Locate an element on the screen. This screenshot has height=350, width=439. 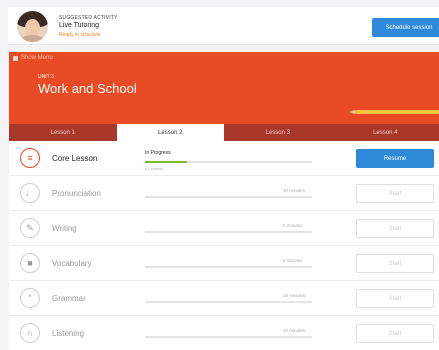
activity-row: “ Grammar 10 minutes Start is located at coordinates (224, 298).